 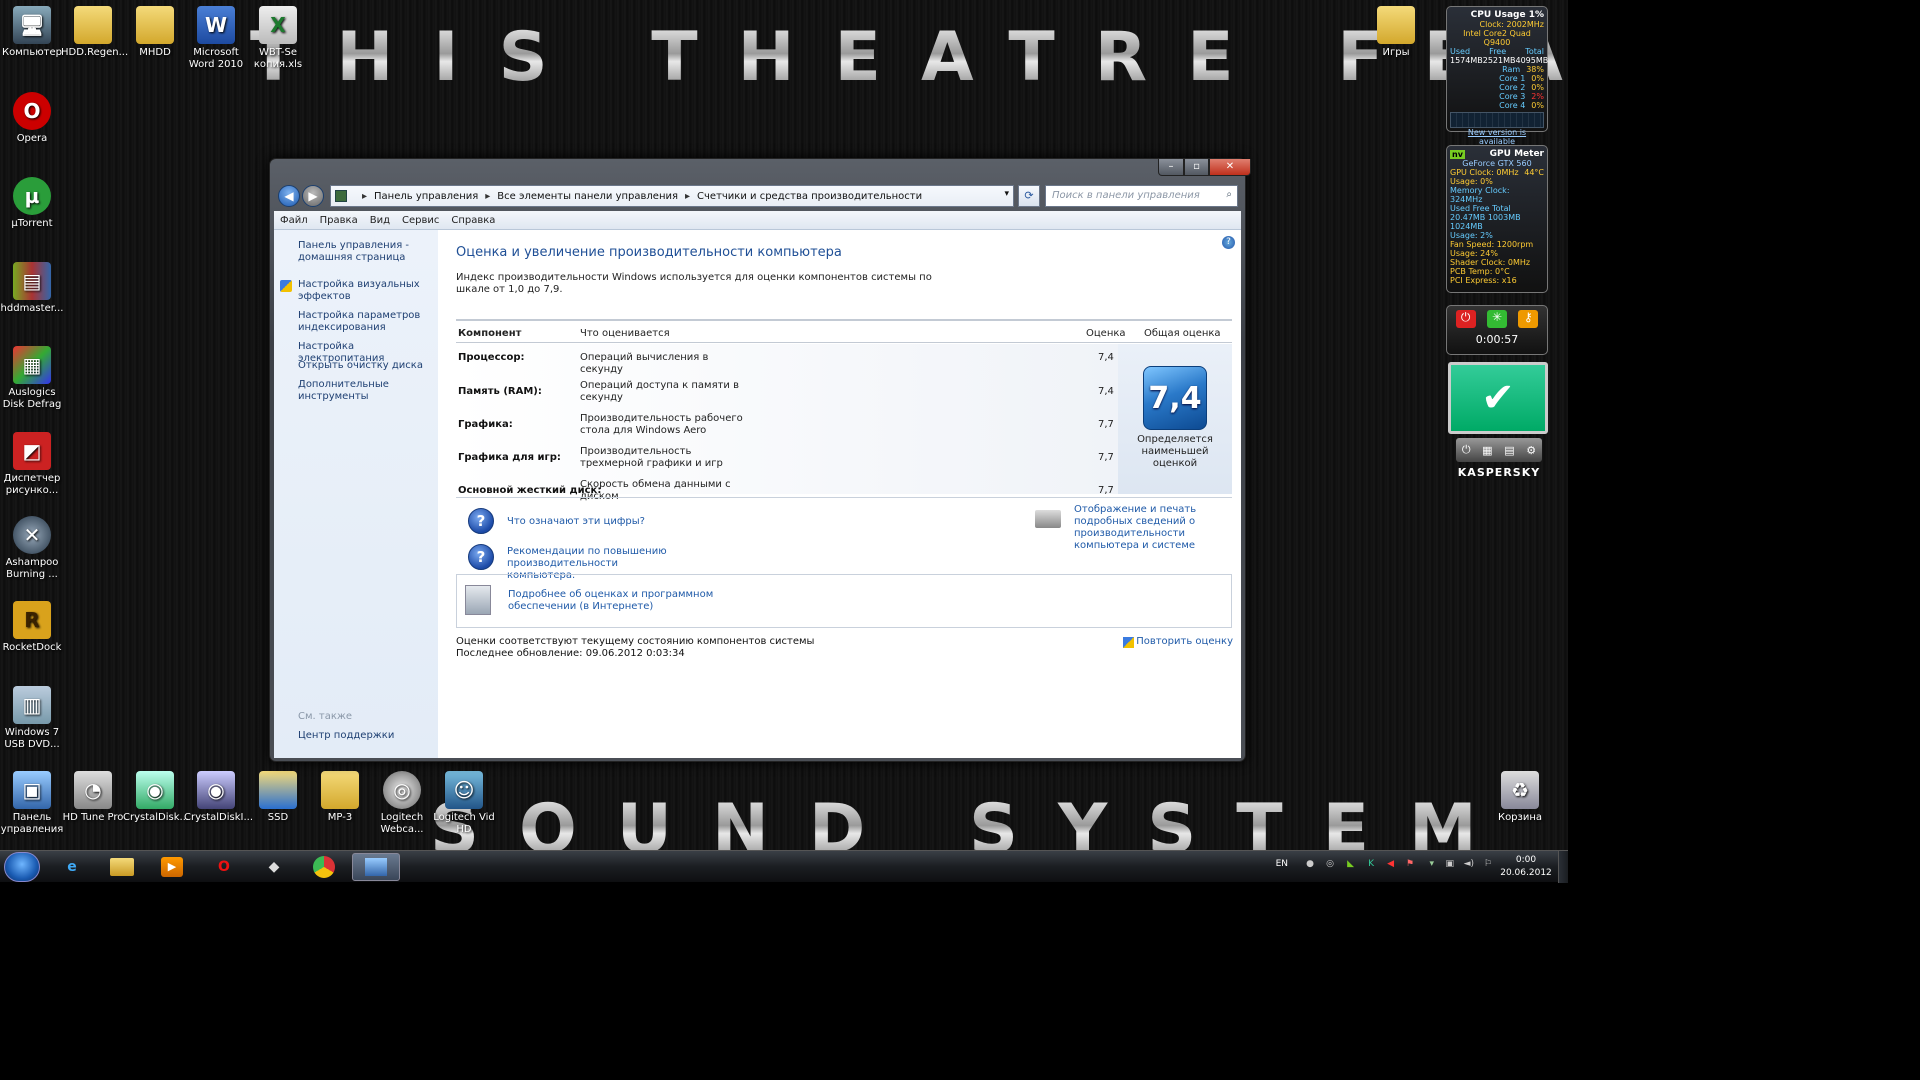 I want to click on maximize-button: ▫, so click(x=1196, y=167).